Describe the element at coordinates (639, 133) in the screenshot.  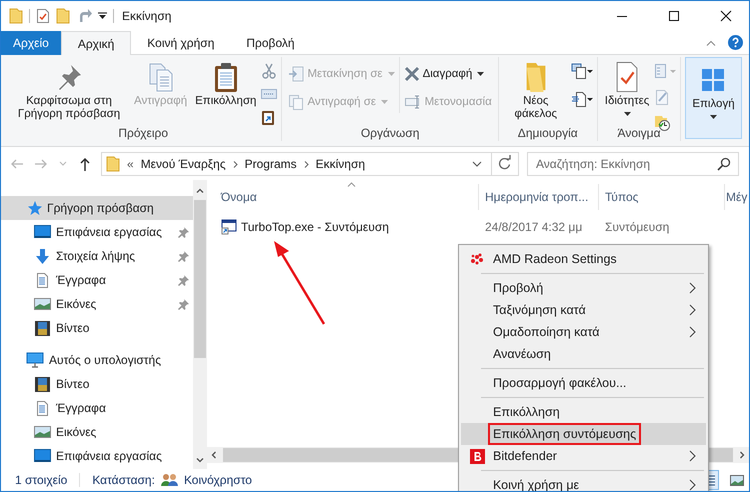
I see `group-label: Άνοιγμα` at that location.